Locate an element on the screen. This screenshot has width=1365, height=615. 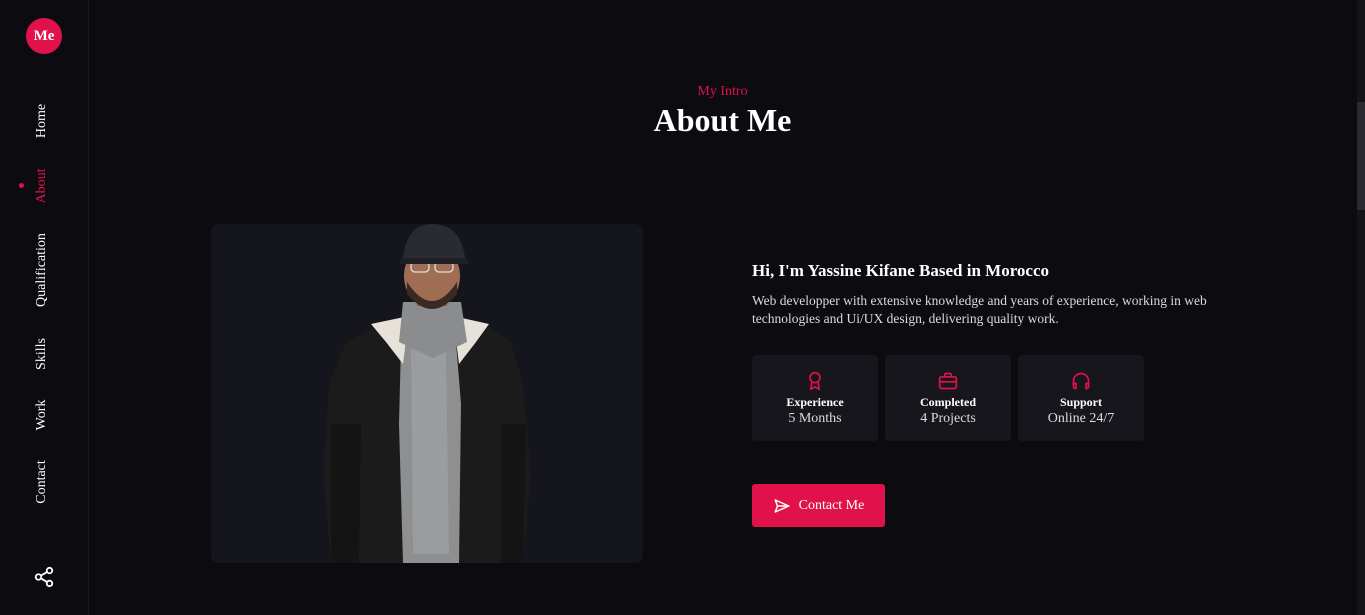
nav-item-about: About is located at coordinates (42, 186).